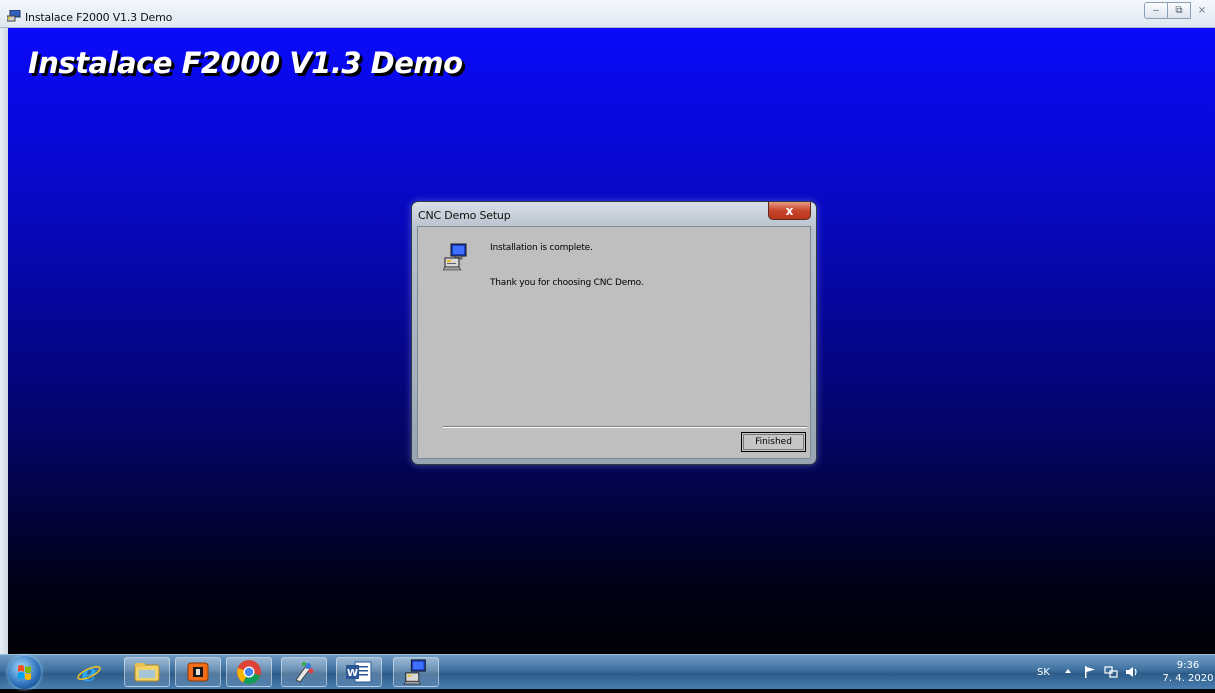 Image resolution: width=1215 pixels, height=693 pixels. I want to click on action-center-flag-icon, so click(1090, 672).